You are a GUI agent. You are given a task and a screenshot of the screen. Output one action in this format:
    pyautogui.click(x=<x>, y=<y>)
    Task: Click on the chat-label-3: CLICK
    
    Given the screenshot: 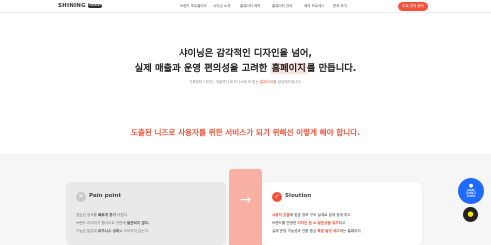 What is the action you would take?
    pyautogui.click(x=471, y=196)
    